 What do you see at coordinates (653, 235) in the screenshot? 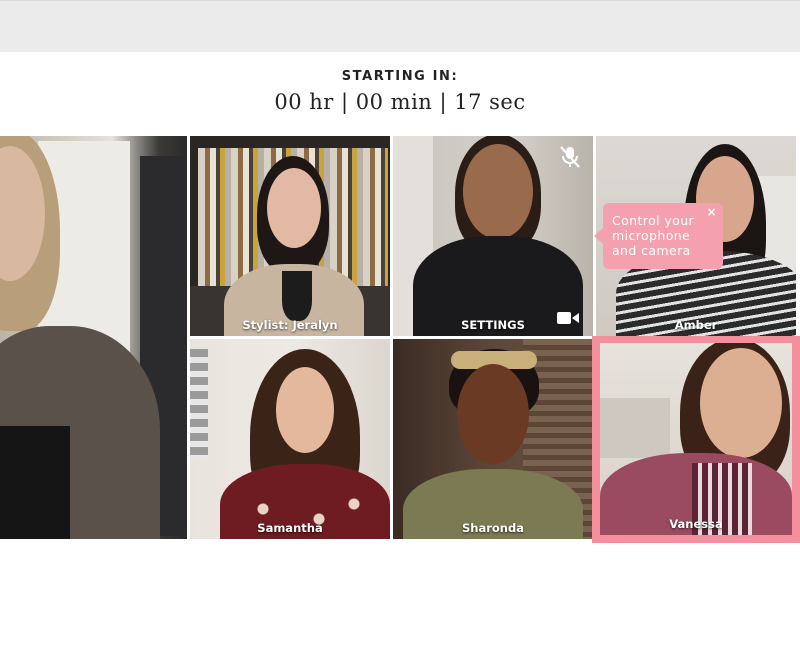
I see `tooltip-text: Control your microphone and camera` at bounding box center [653, 235].